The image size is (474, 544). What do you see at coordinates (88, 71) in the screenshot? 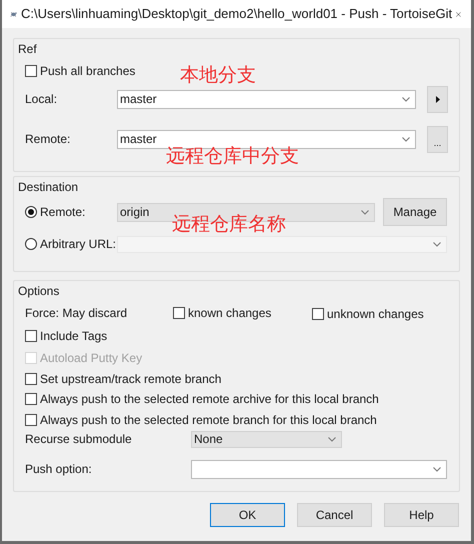
I see `checkbox-label: Push all branches` at bounding box center [88, 71].